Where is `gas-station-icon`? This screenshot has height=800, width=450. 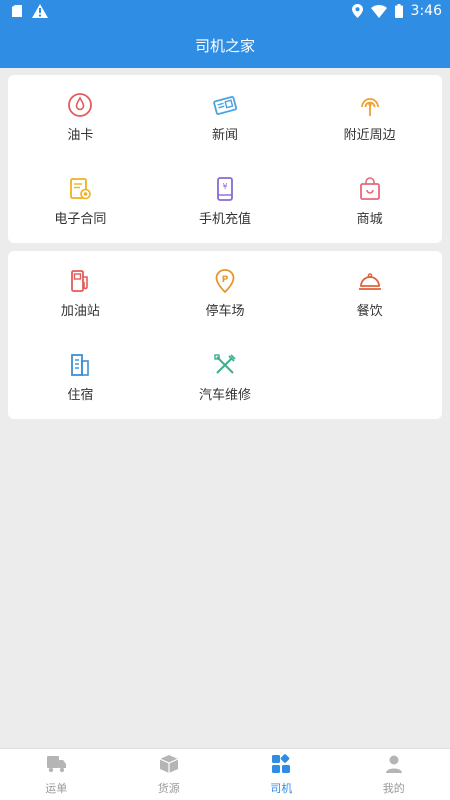 gas-station-icon is located at coordinates (80, 281).